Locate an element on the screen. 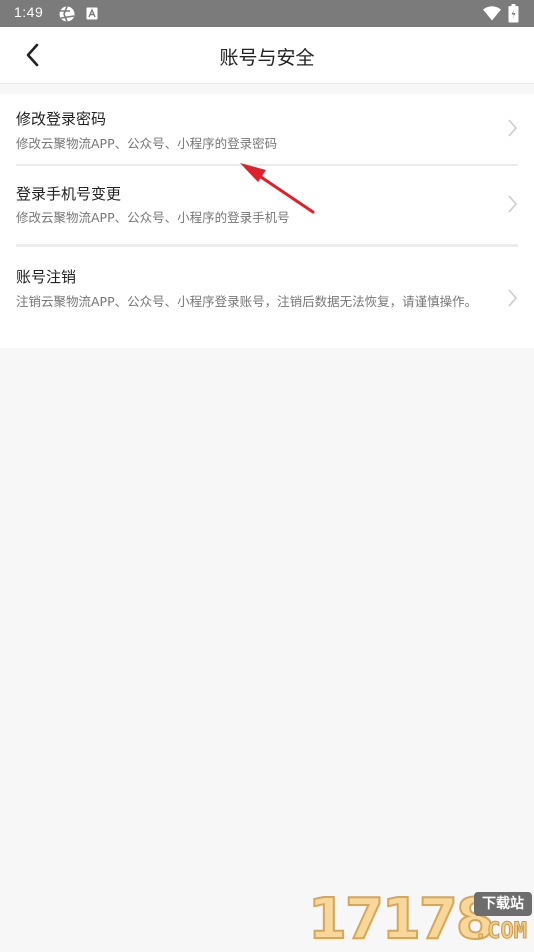  item-description: 修改云聚物流APP、公众号、小程序的登录手机号 is located at coordinates (153, 217).